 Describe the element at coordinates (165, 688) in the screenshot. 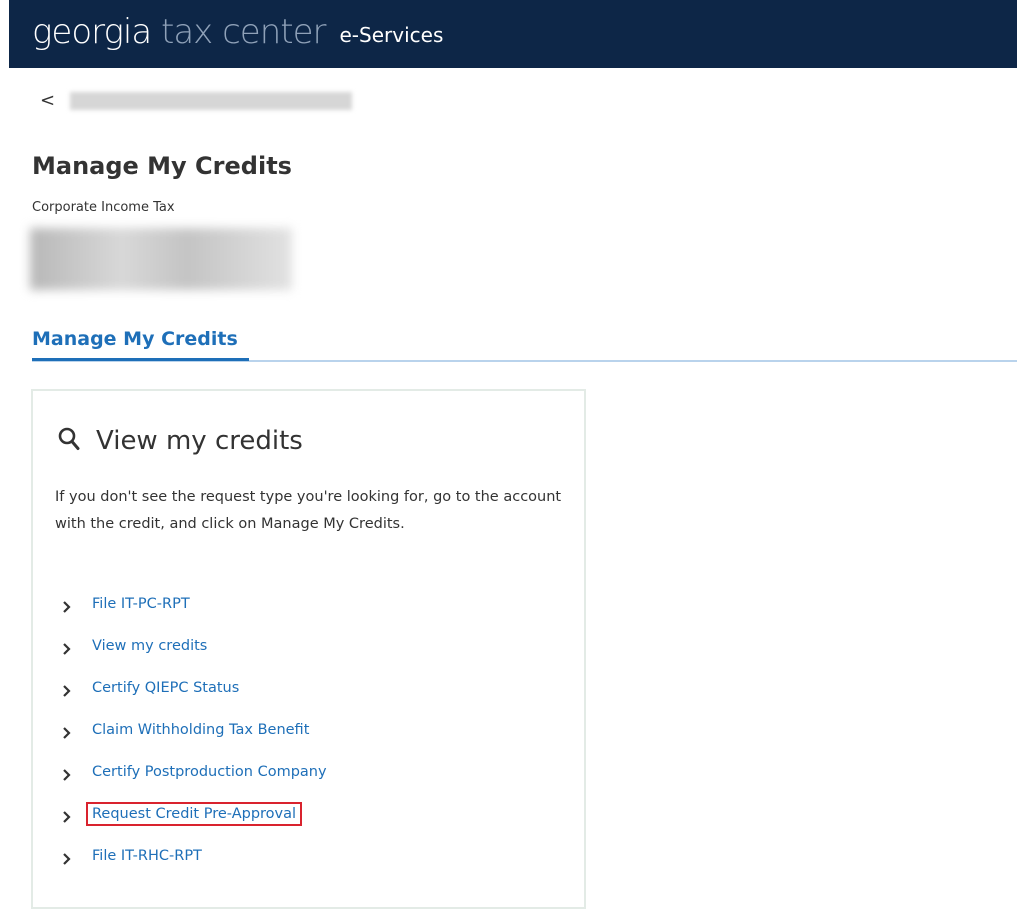

I see `credit-action-link: Certify QIEPC Status` at that location.